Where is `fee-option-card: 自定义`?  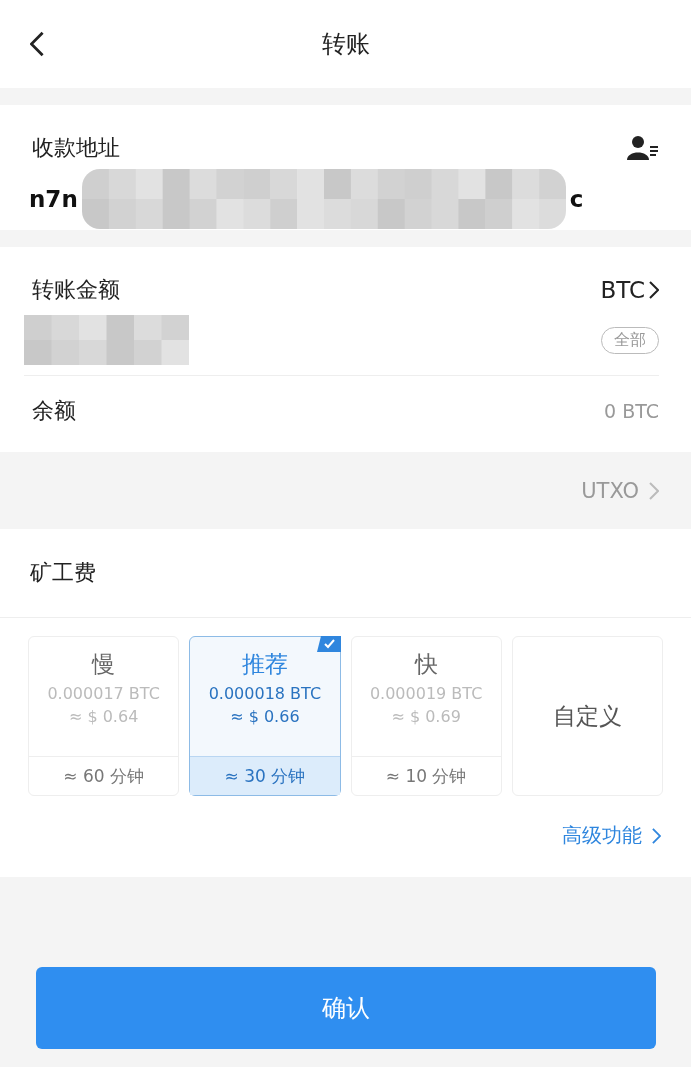 fee-option-card: 自定义 is located at coordinates (587, 716).